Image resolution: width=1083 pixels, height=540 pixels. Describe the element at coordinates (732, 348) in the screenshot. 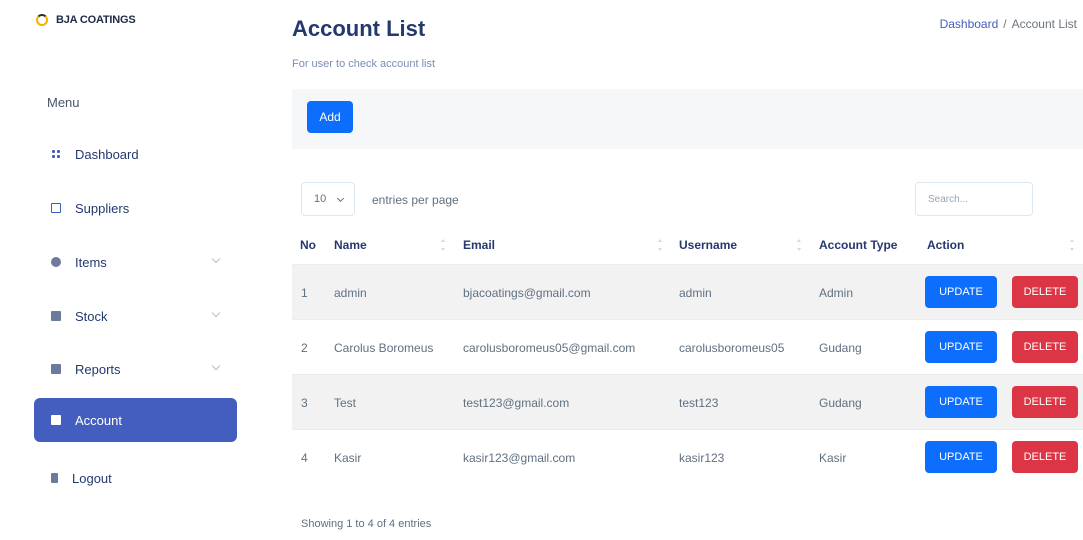

I see `cell-username: carolusboromeus05` at that location.